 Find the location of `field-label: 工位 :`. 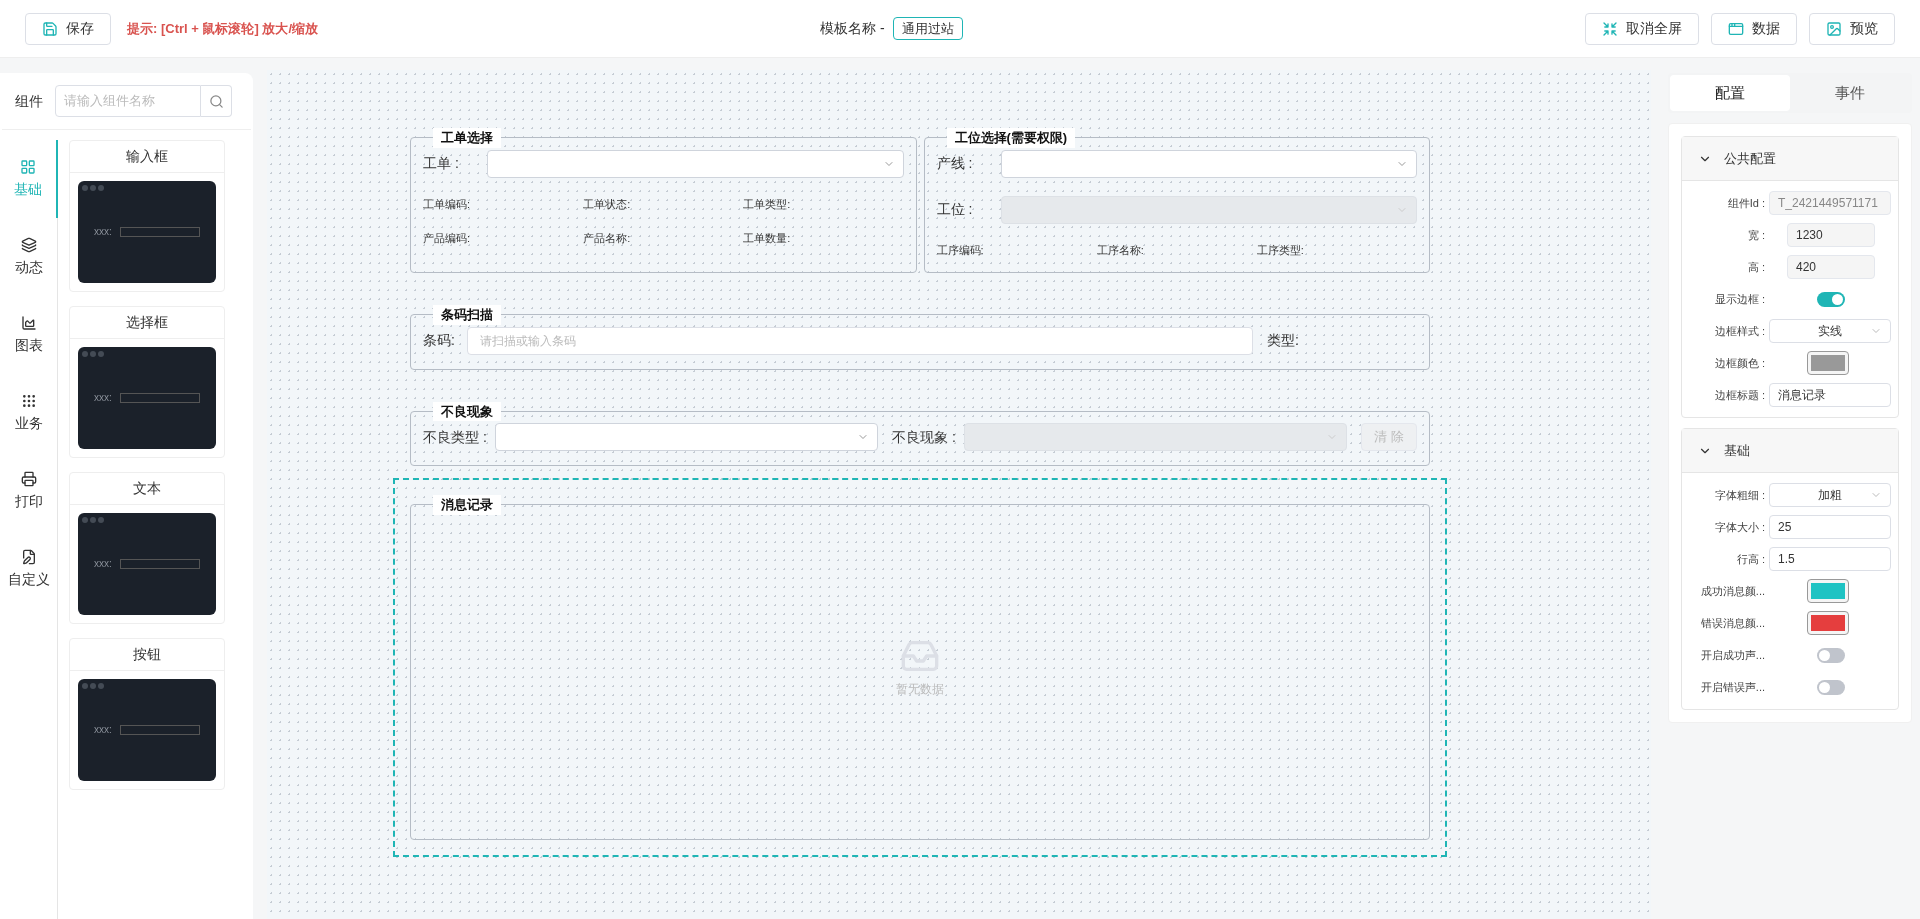

field-label: 工位 : is located at coordinates (955, 209).